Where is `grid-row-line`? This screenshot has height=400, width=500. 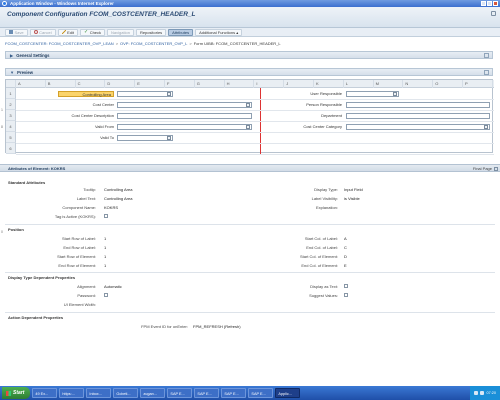 grid-row-line is located at coordinates (255, 99).